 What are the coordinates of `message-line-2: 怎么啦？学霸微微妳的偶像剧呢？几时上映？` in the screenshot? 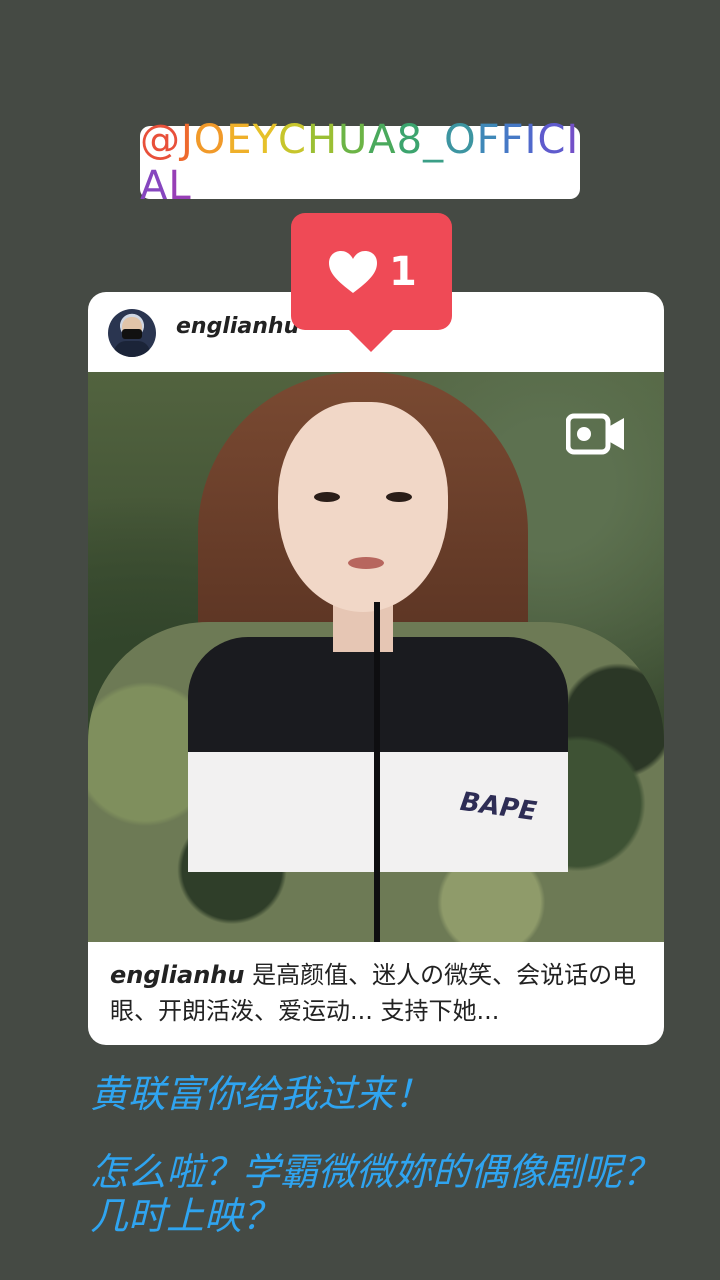 It's located at (375, 1194).